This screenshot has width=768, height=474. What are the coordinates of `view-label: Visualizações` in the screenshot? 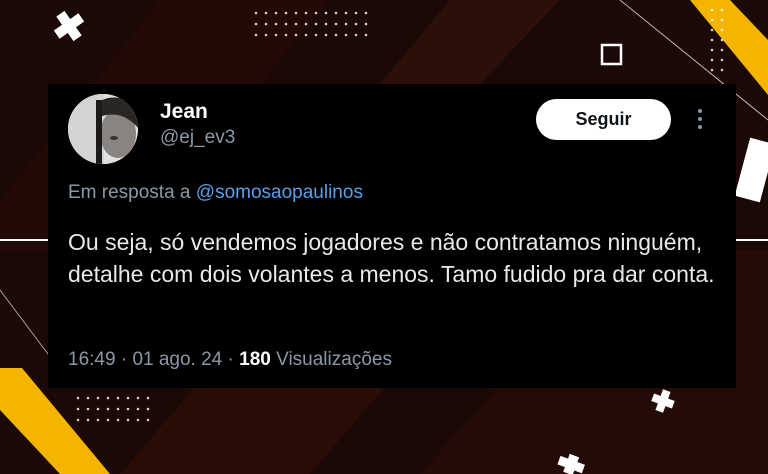 It's located at (334, 359).